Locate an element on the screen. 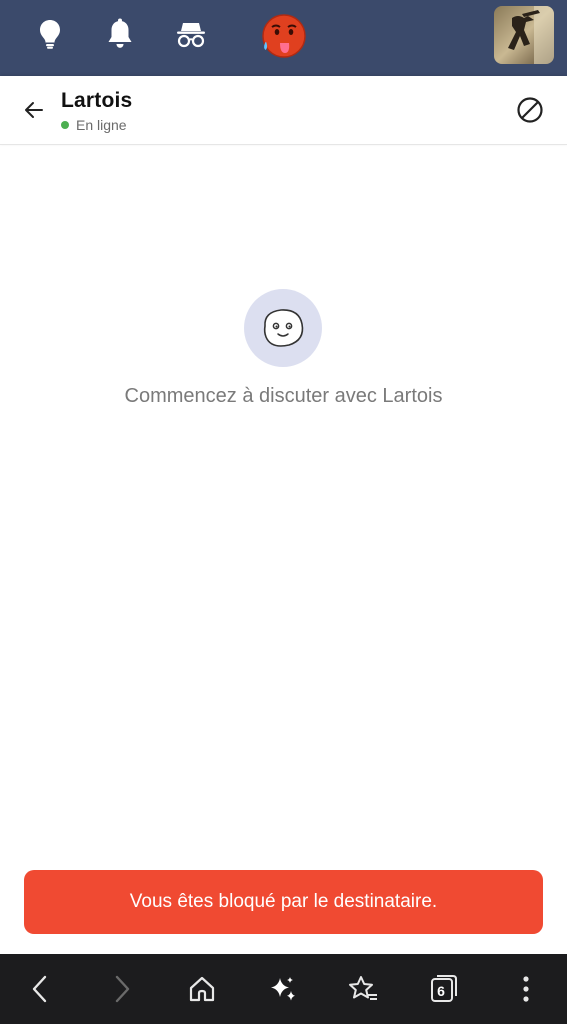  hot-face-emoji is located at coordinates (284, 36).